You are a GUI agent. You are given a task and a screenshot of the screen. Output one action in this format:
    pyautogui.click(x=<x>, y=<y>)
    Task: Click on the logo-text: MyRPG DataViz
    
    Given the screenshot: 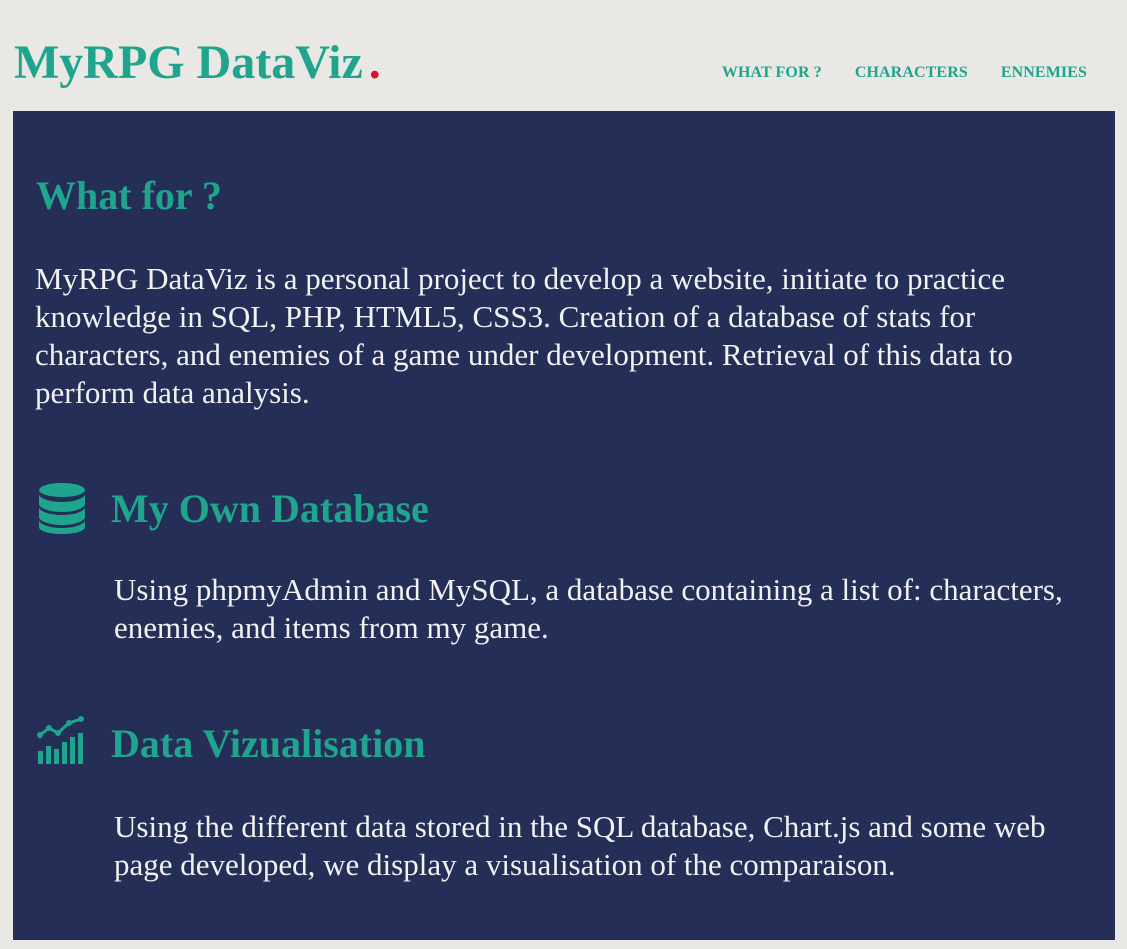 What is the action you would take?
    pyautogui.click(x=188, y=62)
    